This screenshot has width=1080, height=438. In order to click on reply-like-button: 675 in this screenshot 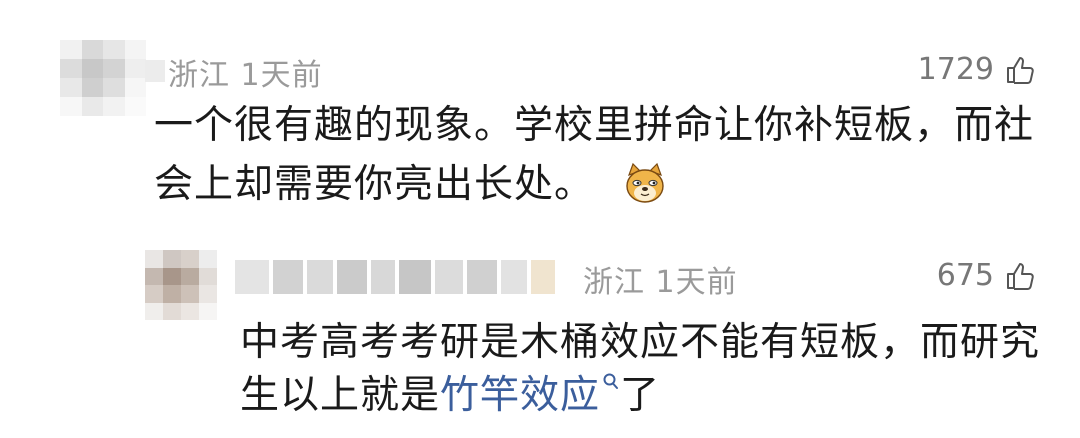, I will do `click(986, 275)`.